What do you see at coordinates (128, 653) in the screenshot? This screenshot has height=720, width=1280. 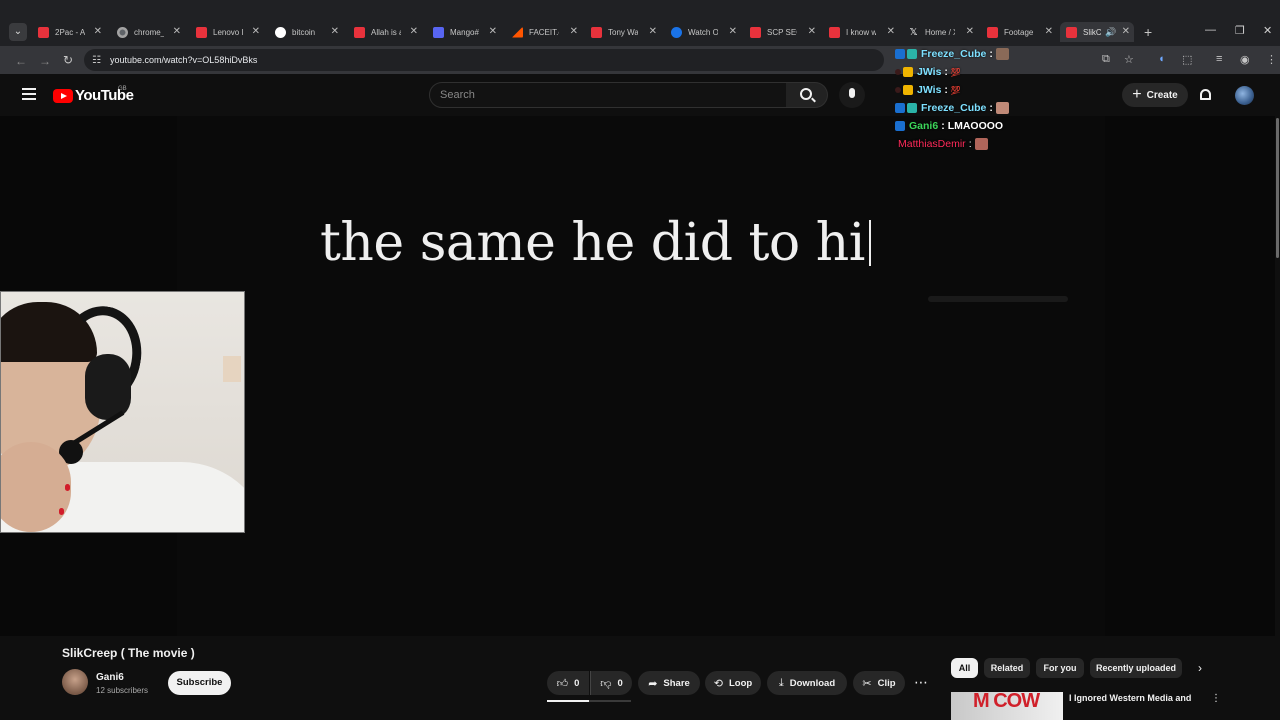 I see `video-title: SlikCreep ( The movie )` at bounding box center [128, 653].